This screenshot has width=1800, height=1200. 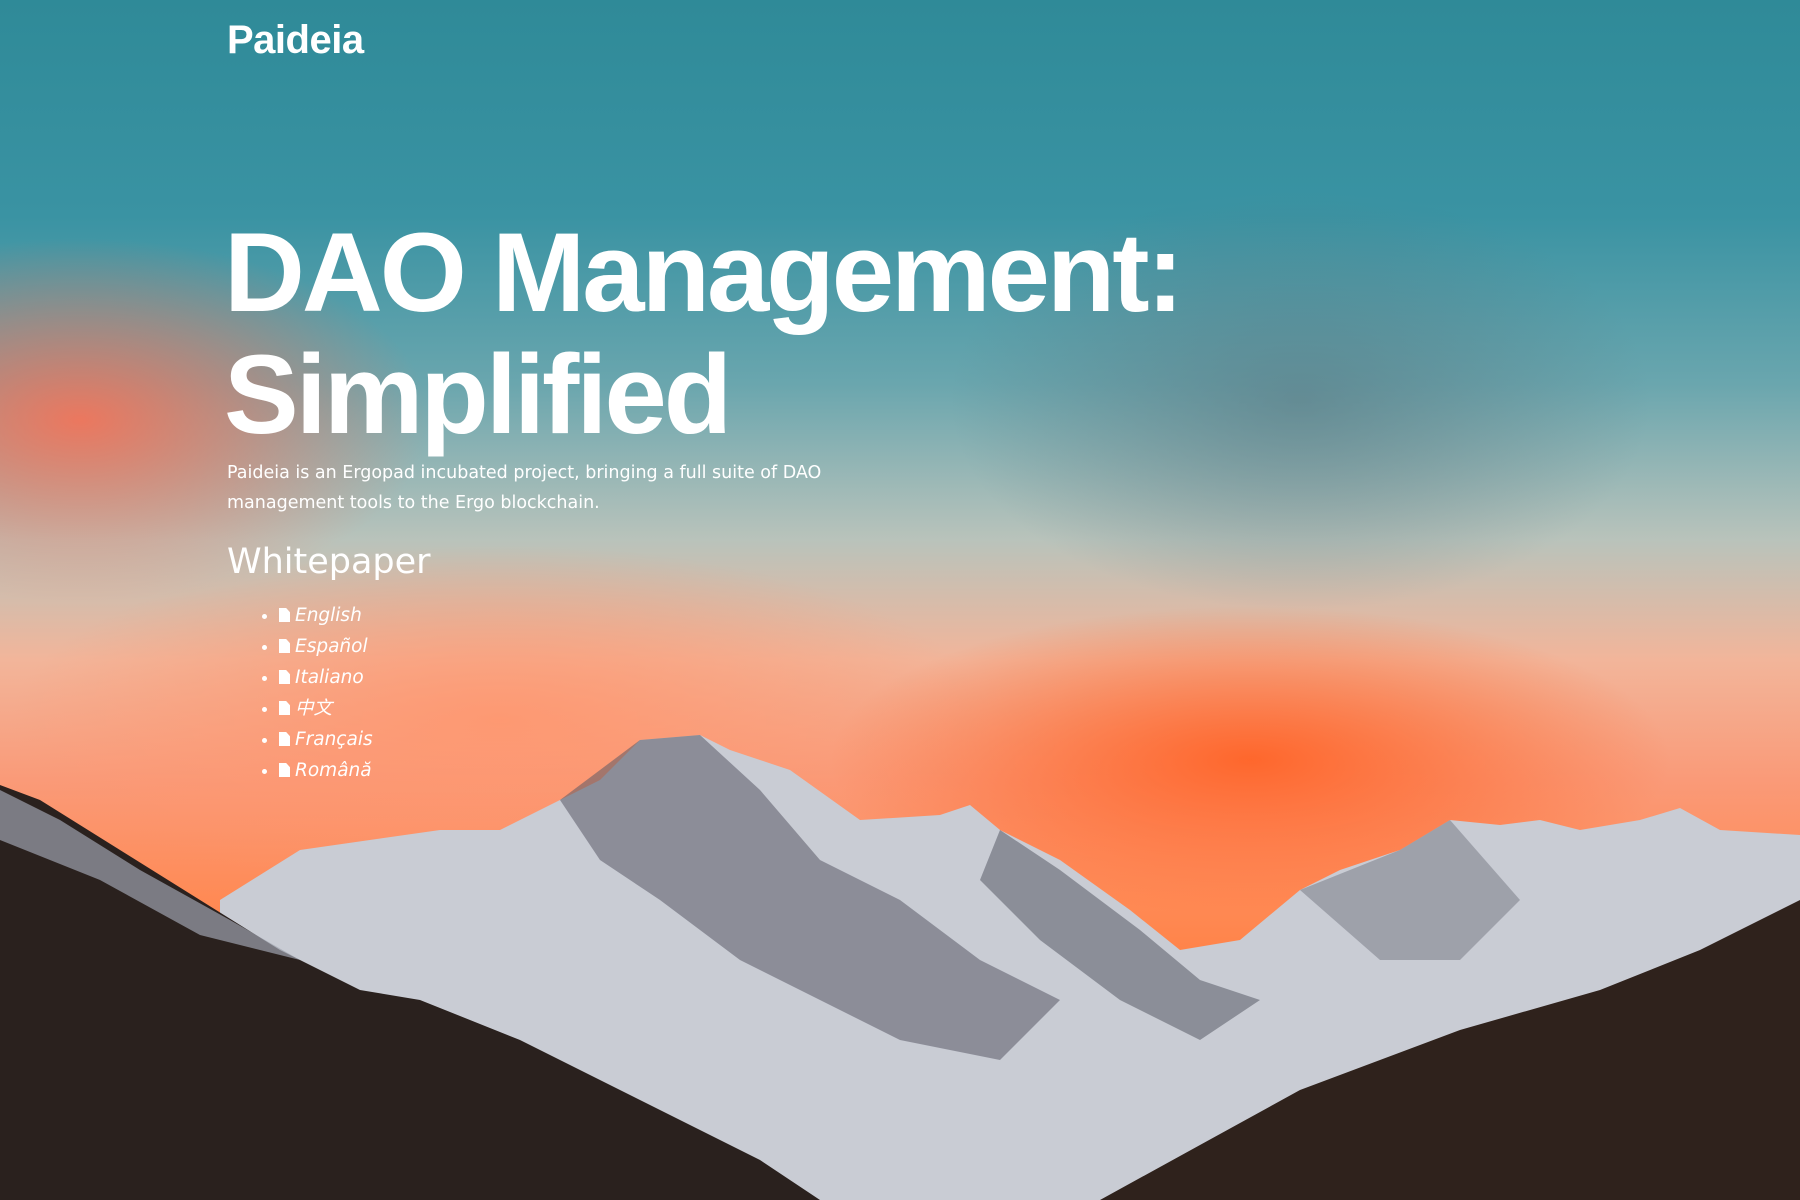 What do you see at coordinates (295, 40) in the screenshot?
I see `logo: Paideia` at bounding box center [295, 40].